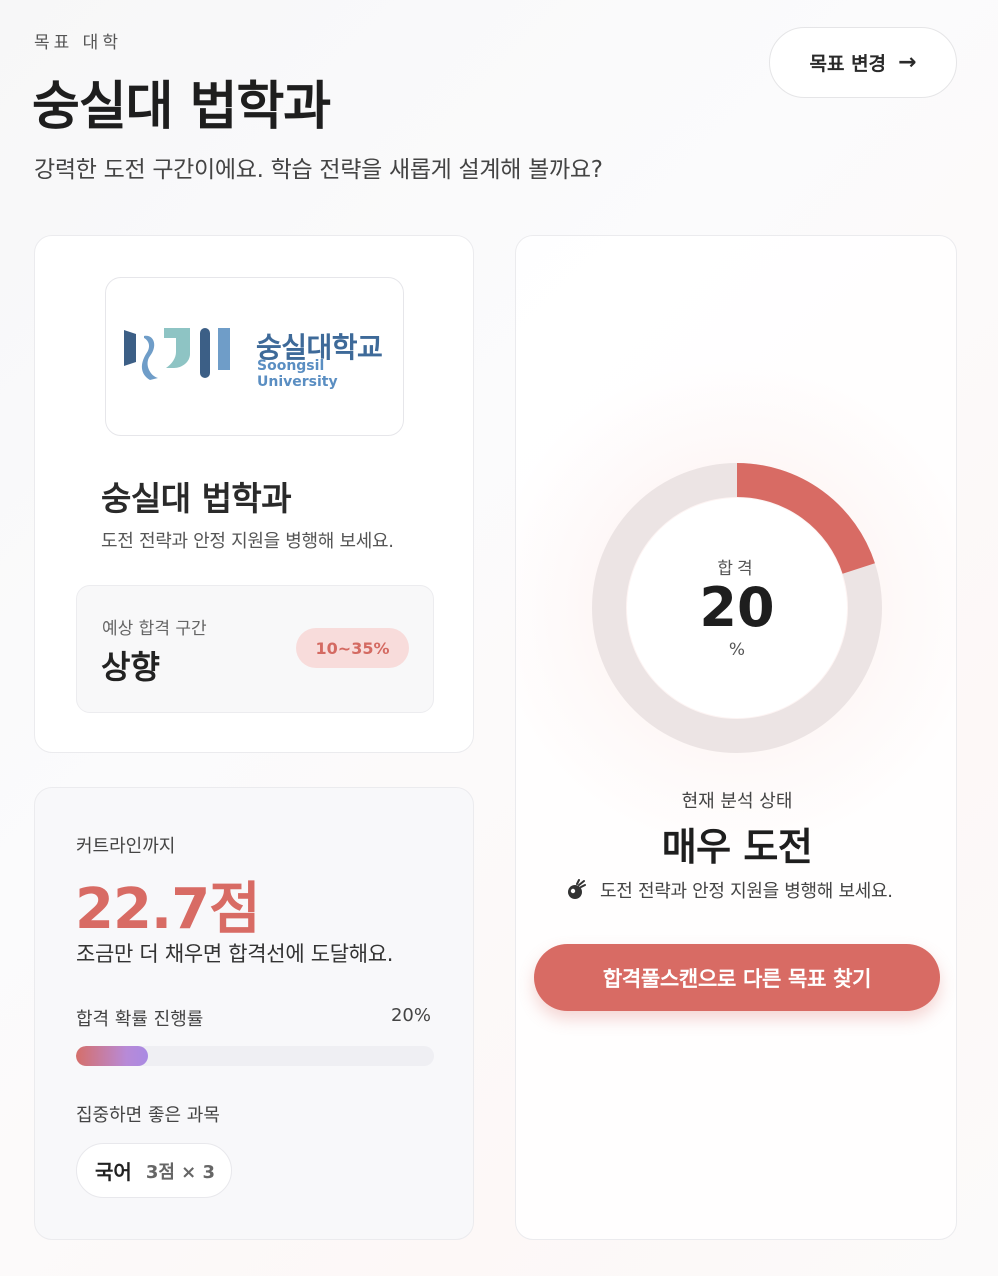 The image size is (998, 1276). What do you see at coordinates (148, 1115) in the screenshot?
I see `focus-subject-label: 집중하면 좋은 과목` at bounding box center [148, 1115].